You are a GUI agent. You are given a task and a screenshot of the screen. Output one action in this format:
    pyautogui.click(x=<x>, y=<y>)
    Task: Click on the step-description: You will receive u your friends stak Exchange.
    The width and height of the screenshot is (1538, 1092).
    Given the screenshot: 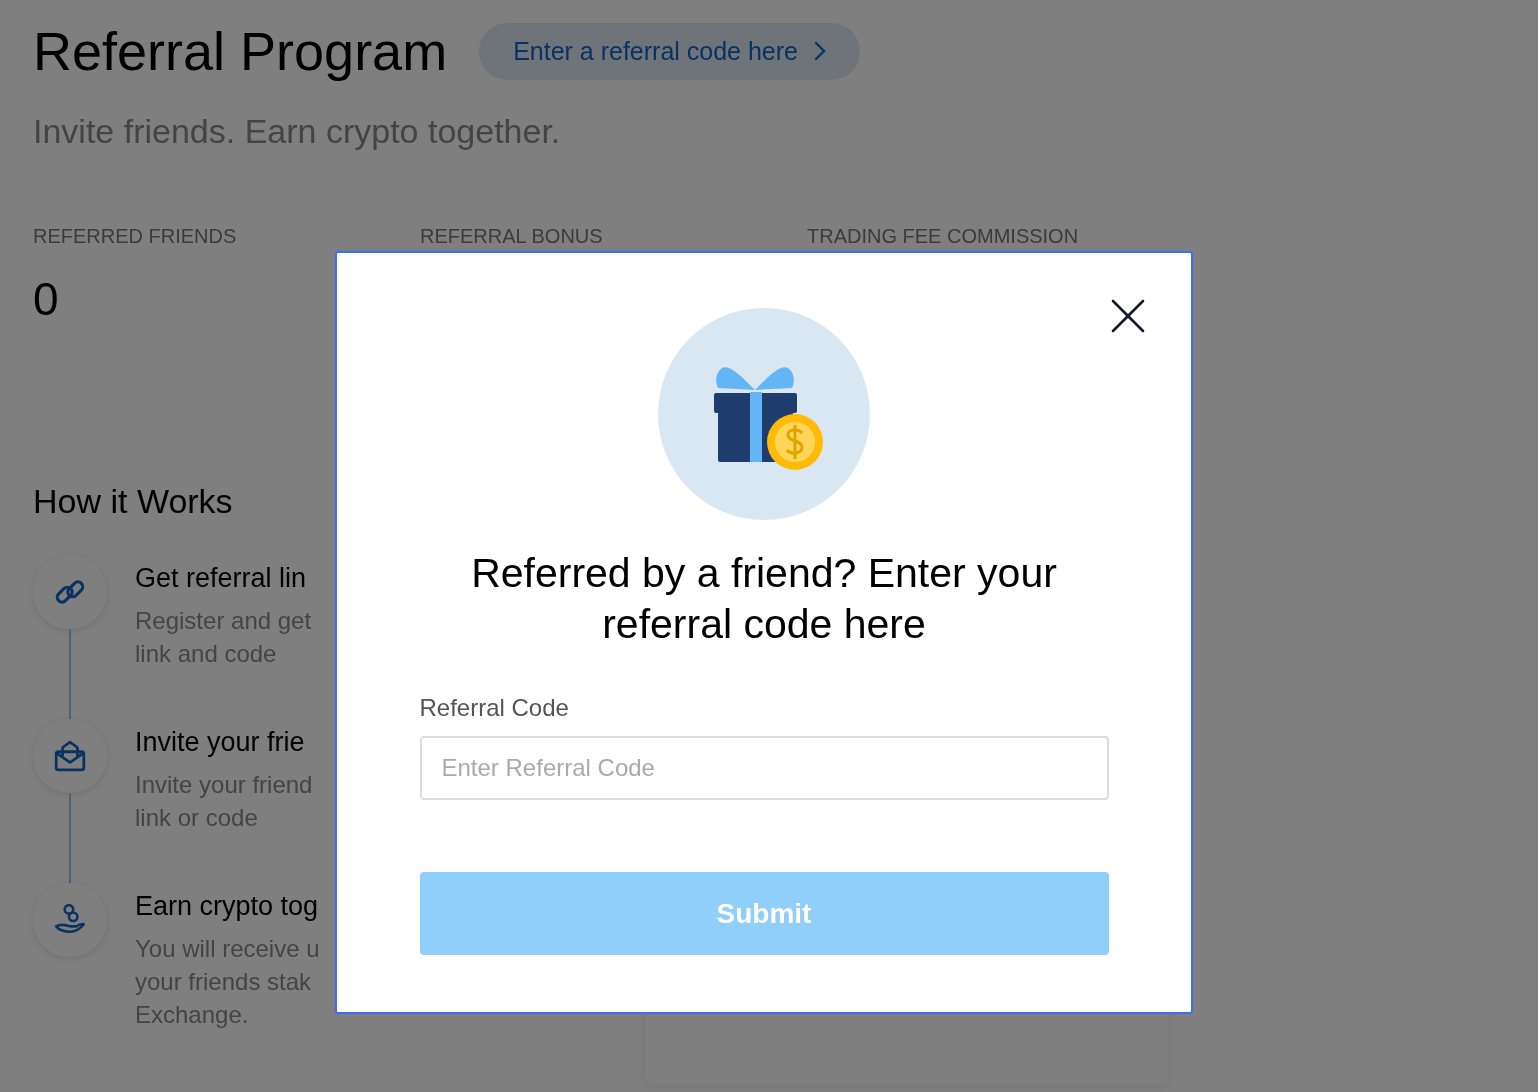 What is the action you would take?
    pyautogui.click(x=227, y=982)
    